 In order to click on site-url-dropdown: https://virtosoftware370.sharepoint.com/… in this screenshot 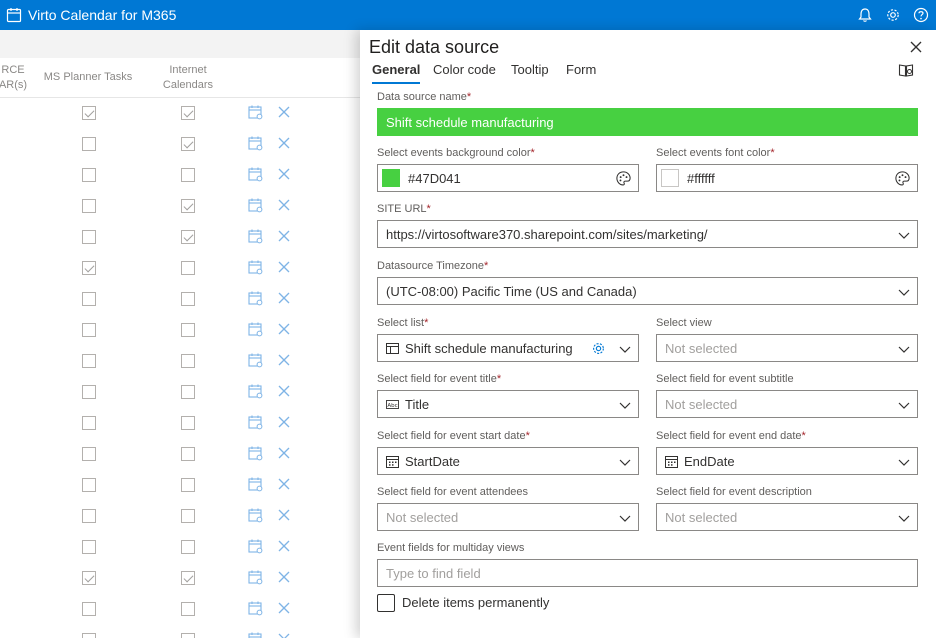, I will do `click(647, 234)`.